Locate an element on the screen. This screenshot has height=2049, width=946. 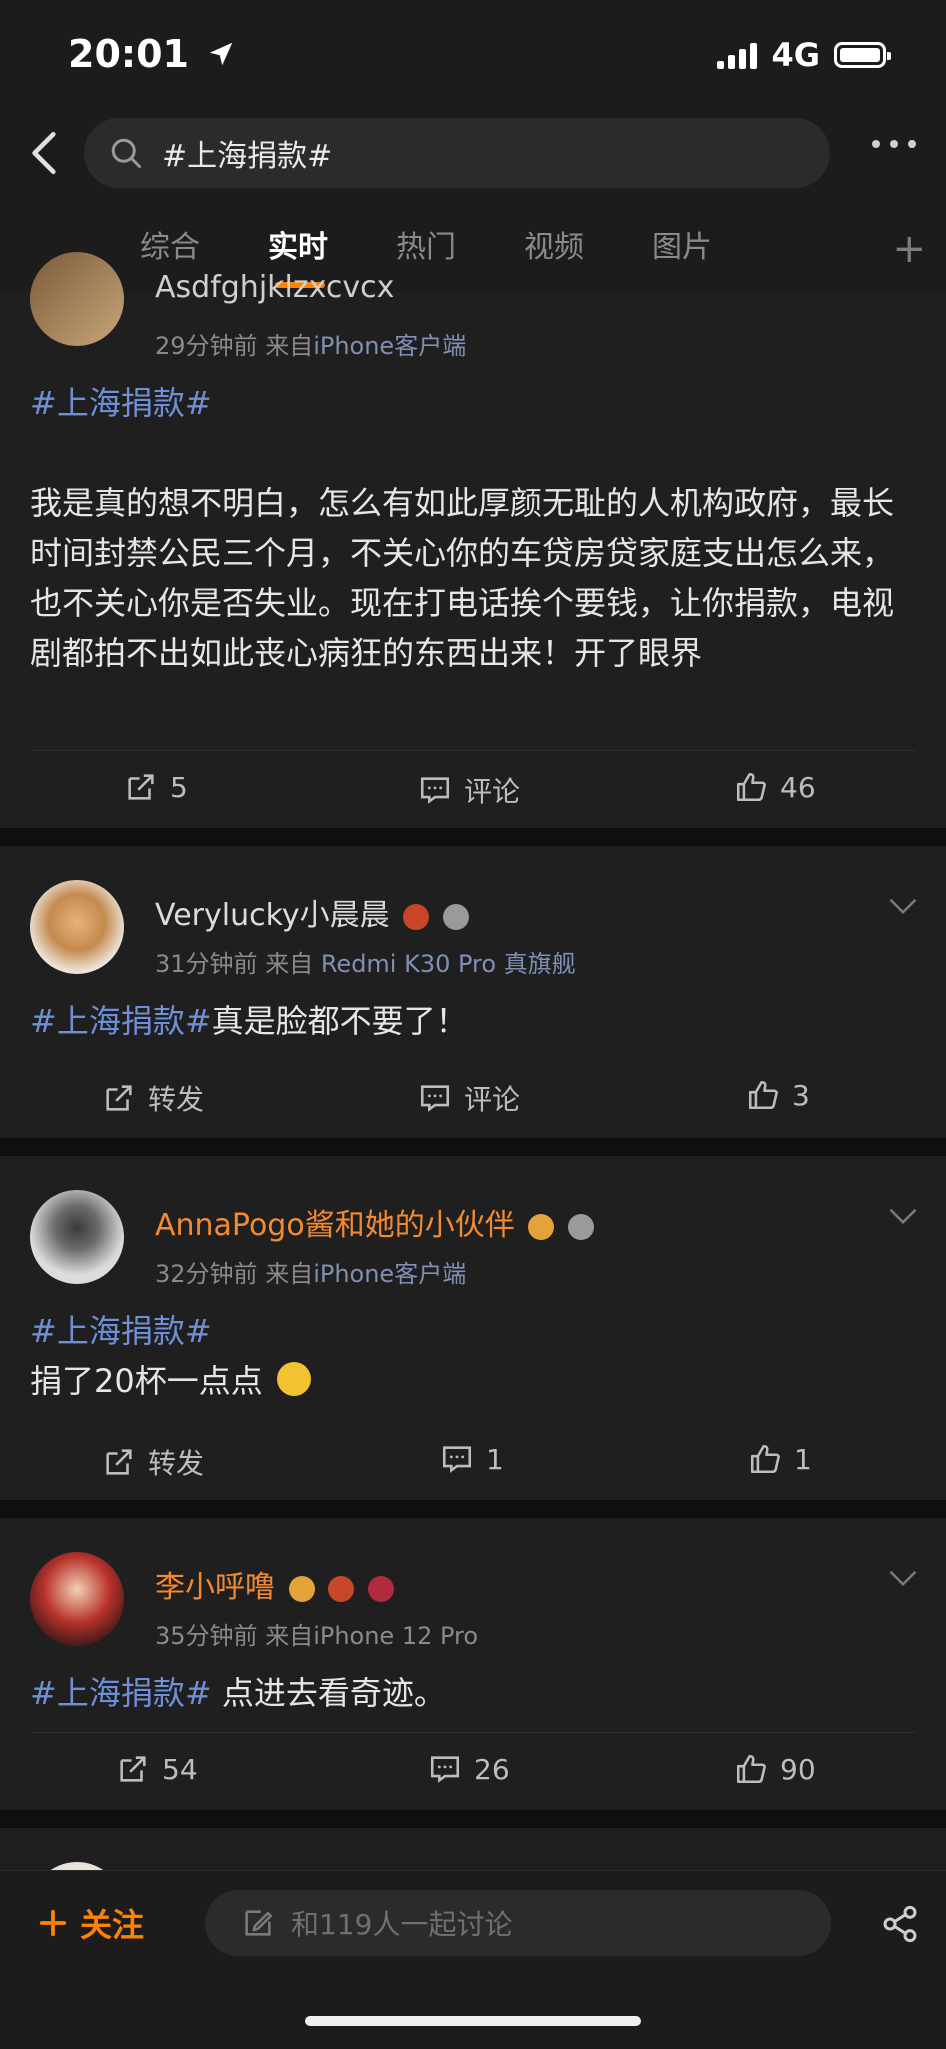
emoji-icon is located at coordinates (293, 1379).